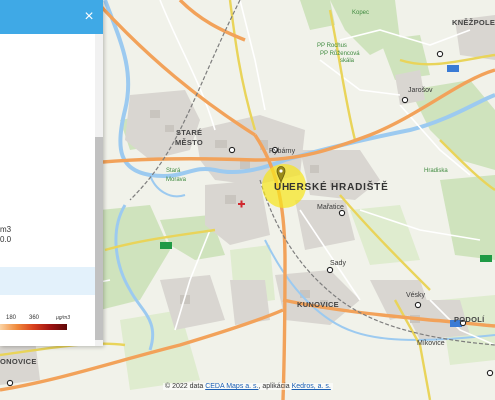 This screenshot has height=400, width=495. Describe the element at coordinates (231, 386) in the screenshot. I see `attribution-link-ceda: CEDA Maps a. s.` at that location.